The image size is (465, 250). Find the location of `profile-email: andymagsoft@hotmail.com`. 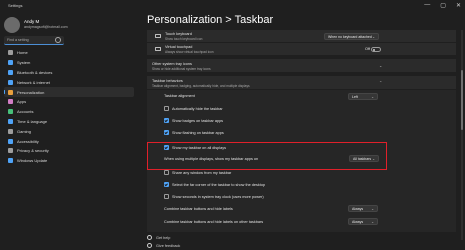

profile-email: andymagsoft@hotmail.com is located at coordinates (46, 27).